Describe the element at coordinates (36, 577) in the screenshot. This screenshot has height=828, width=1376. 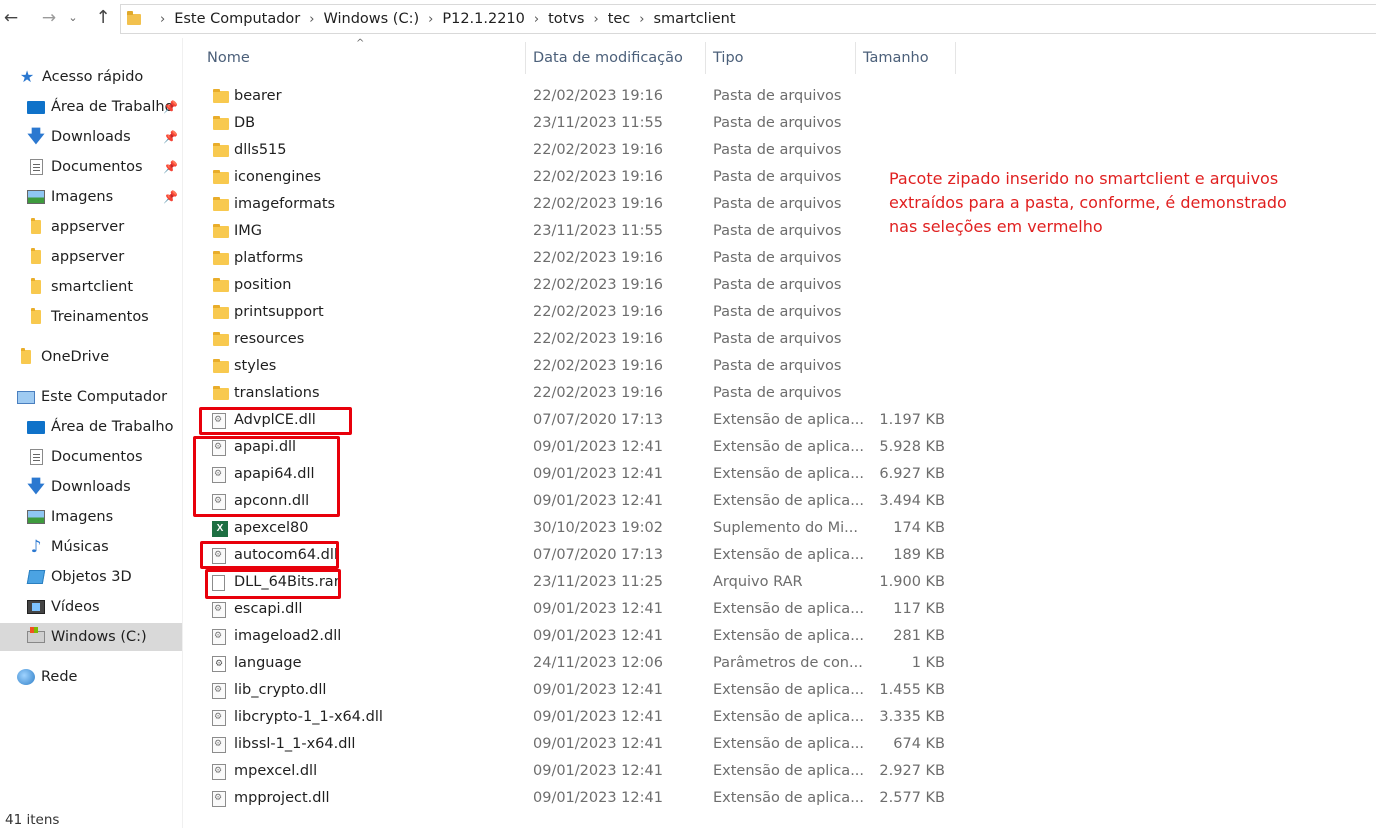
I see `3d-objects-icon` at that location.